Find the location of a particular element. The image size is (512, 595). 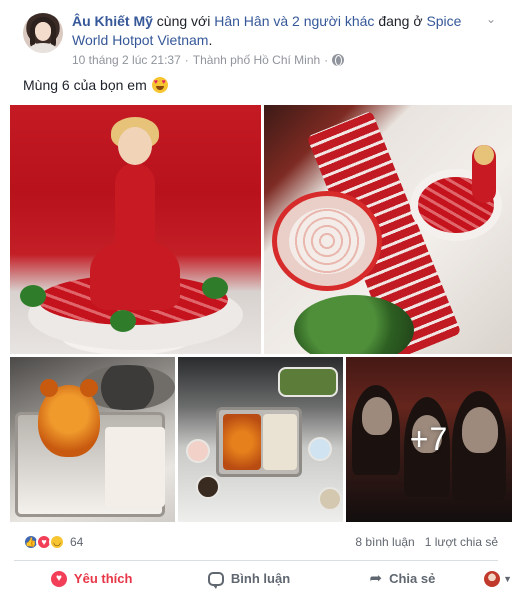

post-caption: Mùng 6 của bọn em is located at coordinates (95, 85).